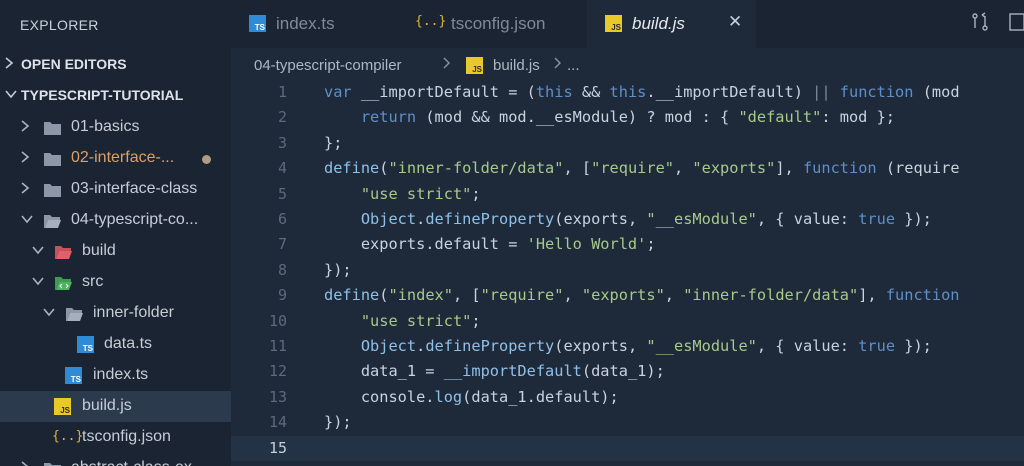 The width and height of the screenshot is (1024, 466). What do you see at coordinates (63, 252) in the screenshot?
I see `build-folder-icon` at bounding box center [63, 252].